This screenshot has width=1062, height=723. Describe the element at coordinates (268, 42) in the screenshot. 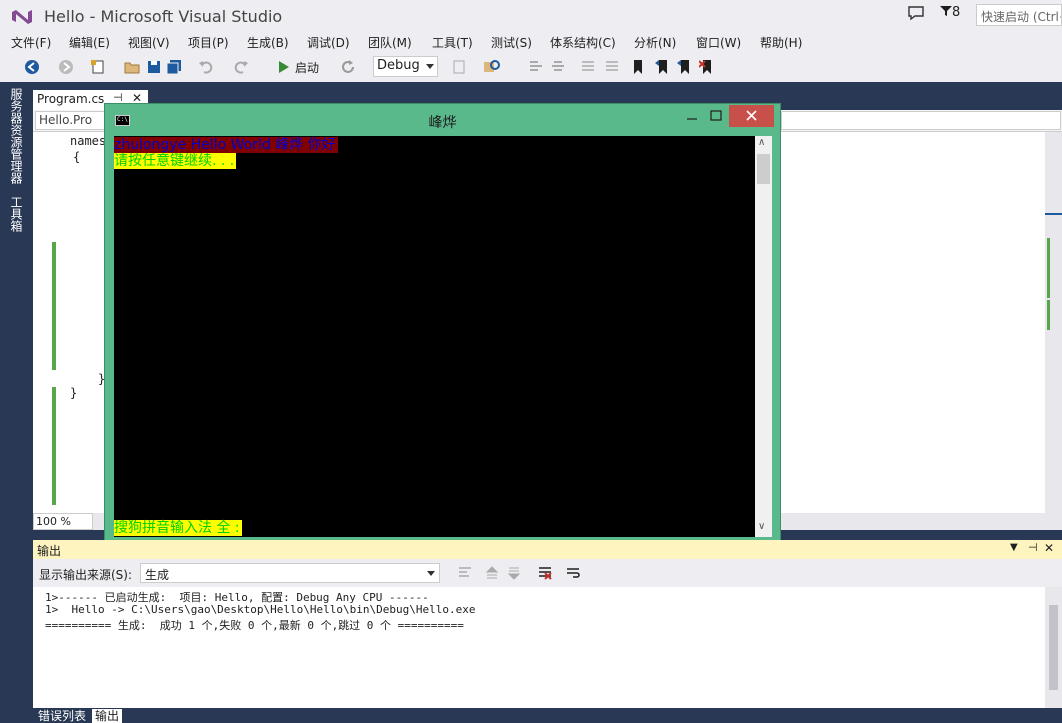

I see `menu-build: 生成(B)` at that location.